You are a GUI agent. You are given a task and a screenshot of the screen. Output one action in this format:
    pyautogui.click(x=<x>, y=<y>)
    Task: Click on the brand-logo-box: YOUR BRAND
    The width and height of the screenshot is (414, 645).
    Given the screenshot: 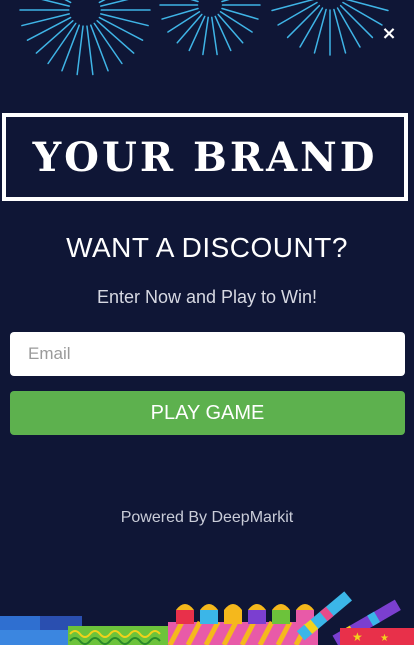 What is the action you would take?
    pyautogui.click(x=205, y=157)
    